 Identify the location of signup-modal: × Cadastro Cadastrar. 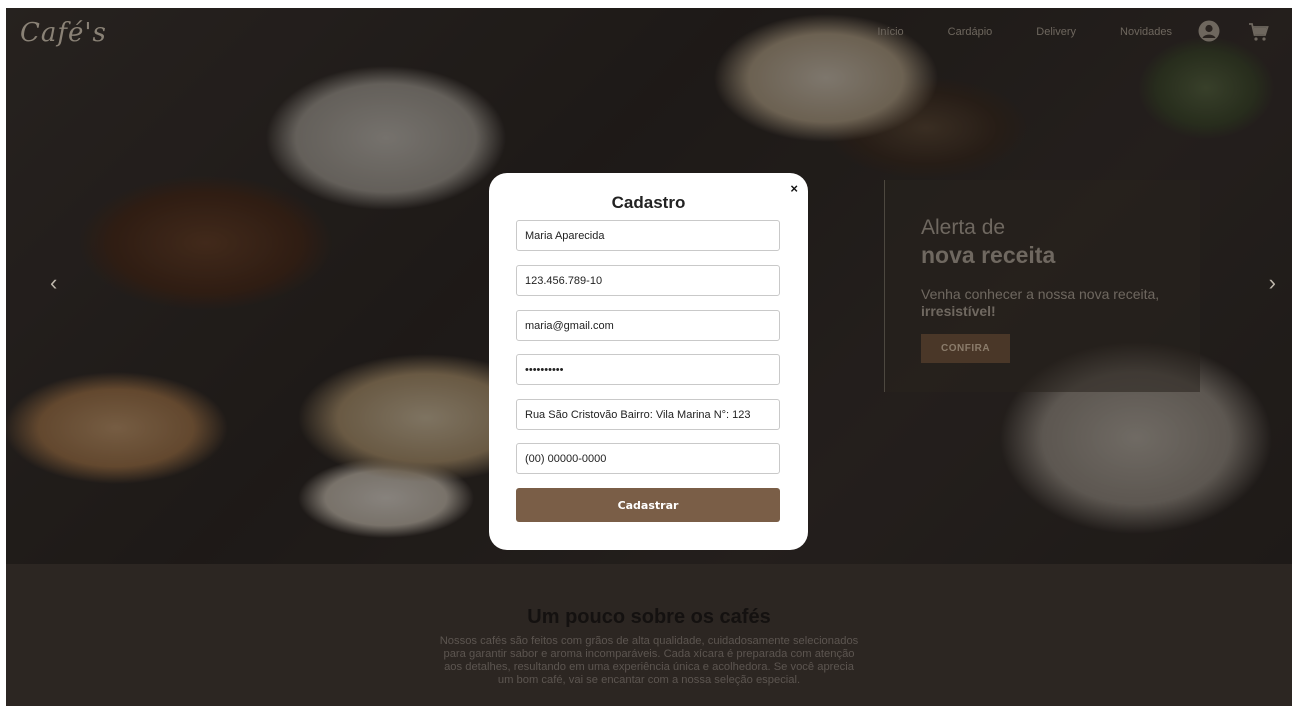
(648, 361).